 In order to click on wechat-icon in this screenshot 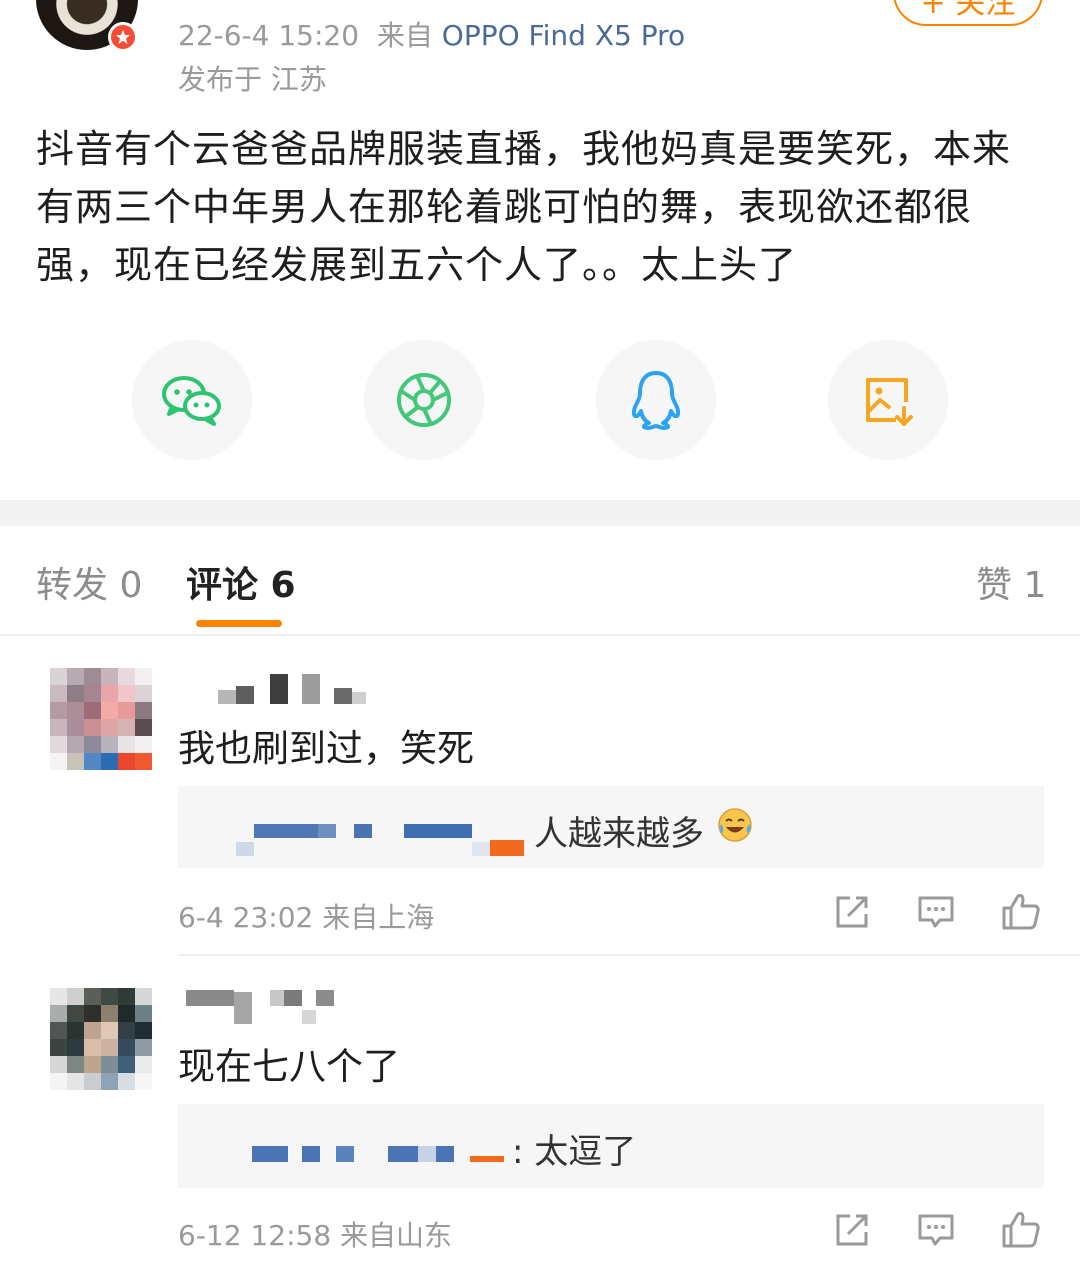, I will do `click(191, 401)`.